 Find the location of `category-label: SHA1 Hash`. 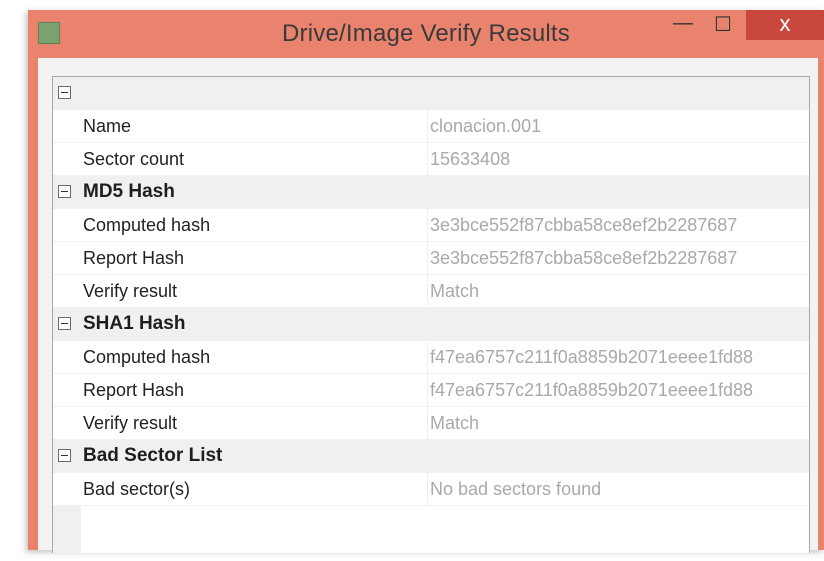

category-label: SHA1 Hash is located at coordinates (134, 323).